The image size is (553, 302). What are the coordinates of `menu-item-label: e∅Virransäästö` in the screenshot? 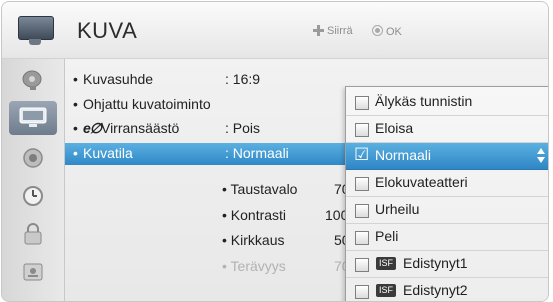 It's located at (131, 128).